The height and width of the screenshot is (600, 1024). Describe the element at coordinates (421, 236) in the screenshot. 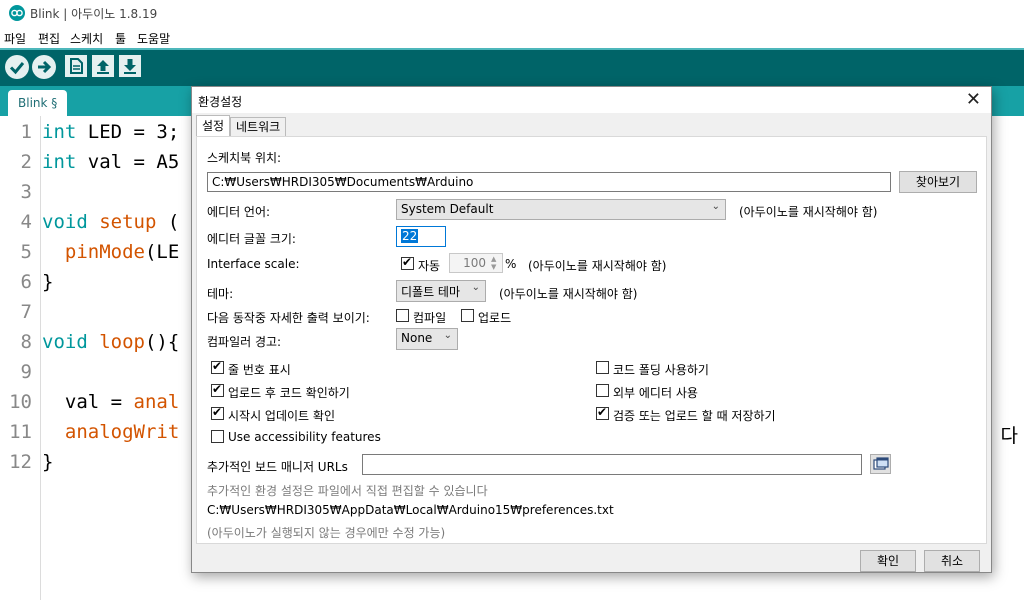

I see `font-size-input: 22` at that location.